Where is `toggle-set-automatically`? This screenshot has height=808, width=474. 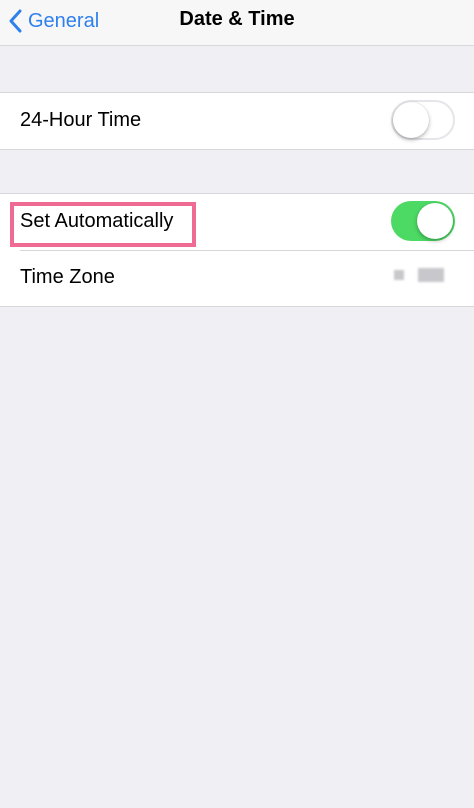
toggle-set-automatically is located at coordinates (423, 221).